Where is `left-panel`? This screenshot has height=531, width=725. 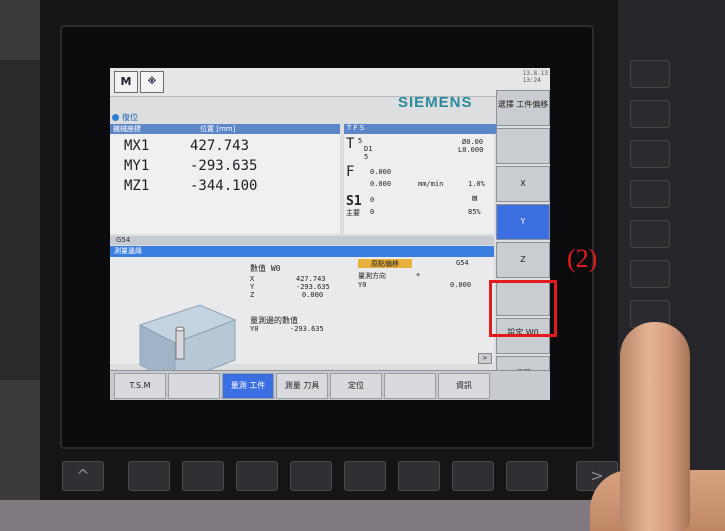 left-panel is located at coordinates (20, 220).